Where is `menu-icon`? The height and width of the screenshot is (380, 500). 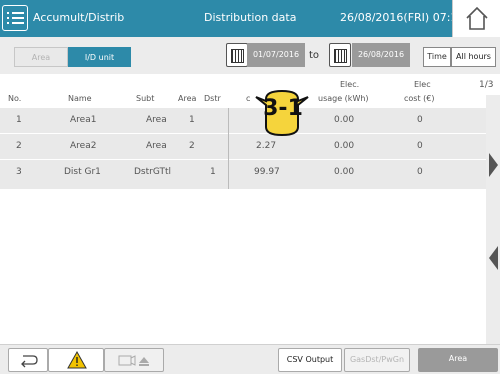 menu-icon is located at coordinates (15, 18).